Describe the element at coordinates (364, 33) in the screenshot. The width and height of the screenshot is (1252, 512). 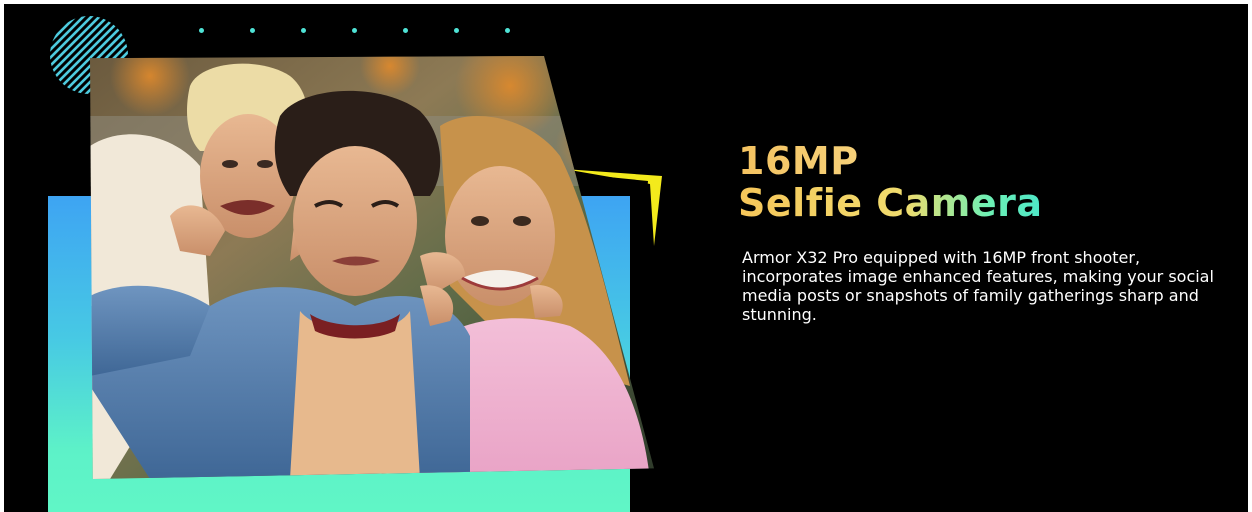
I see `dot-row-decoration` at that location.